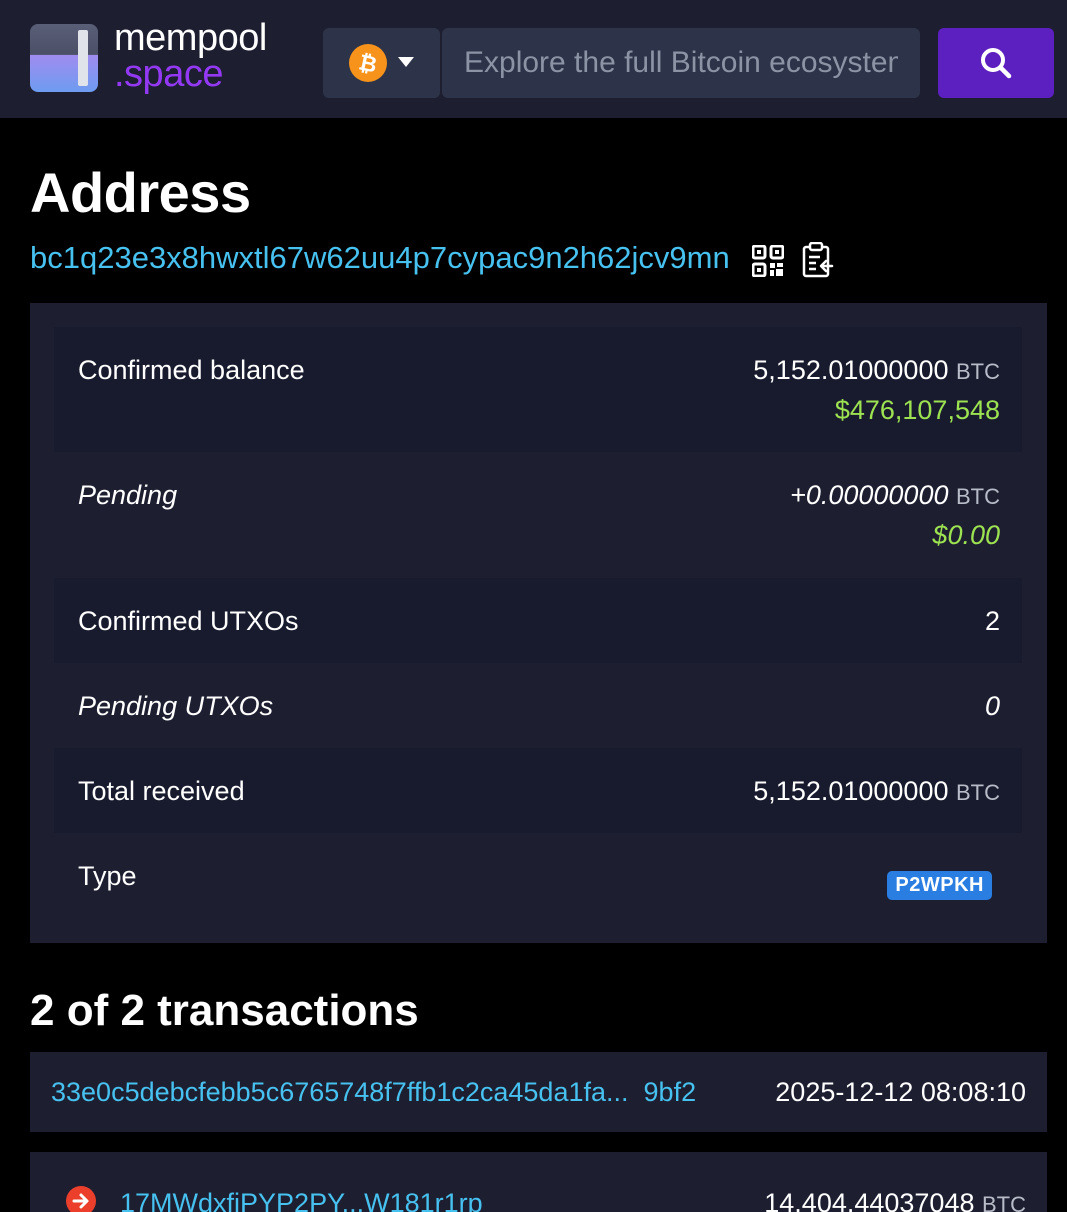 Image resolution: width=1067 pixels, height=1212 pixels. What do you see at coordinates (917, 410) in the screenshot?
I see `confirmed-balance-fiat: $476,107,548` at bounding box center [917, 410].